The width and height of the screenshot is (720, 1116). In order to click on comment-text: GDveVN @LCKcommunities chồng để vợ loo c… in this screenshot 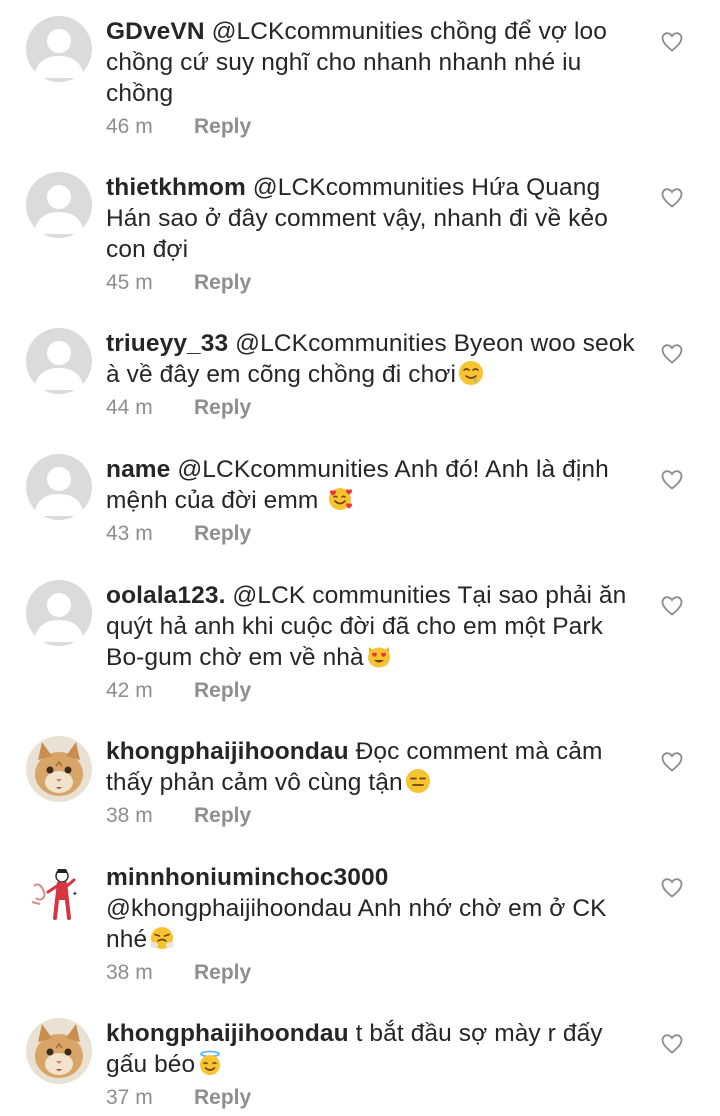, I will do `click(371, 62)`.